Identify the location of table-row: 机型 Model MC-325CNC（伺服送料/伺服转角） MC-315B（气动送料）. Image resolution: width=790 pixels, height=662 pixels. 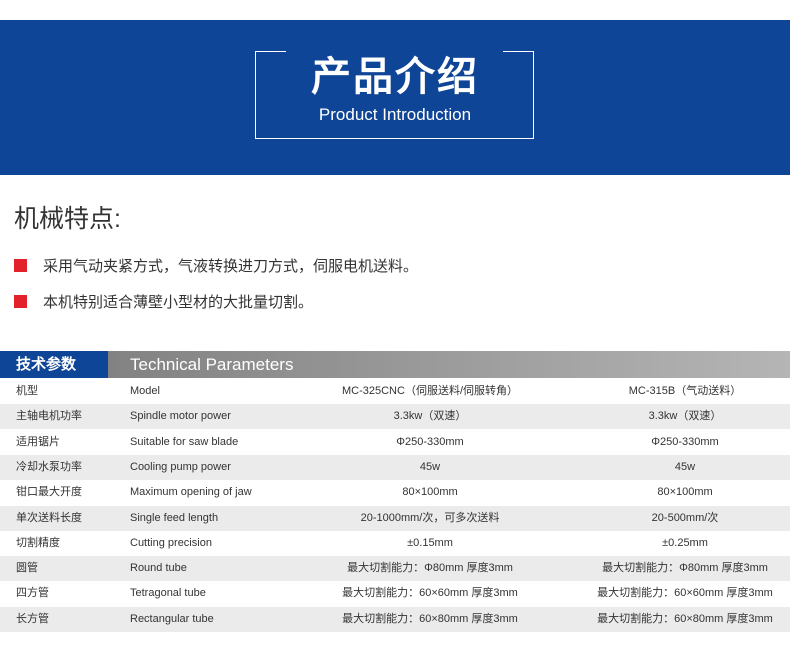
(395, 391).